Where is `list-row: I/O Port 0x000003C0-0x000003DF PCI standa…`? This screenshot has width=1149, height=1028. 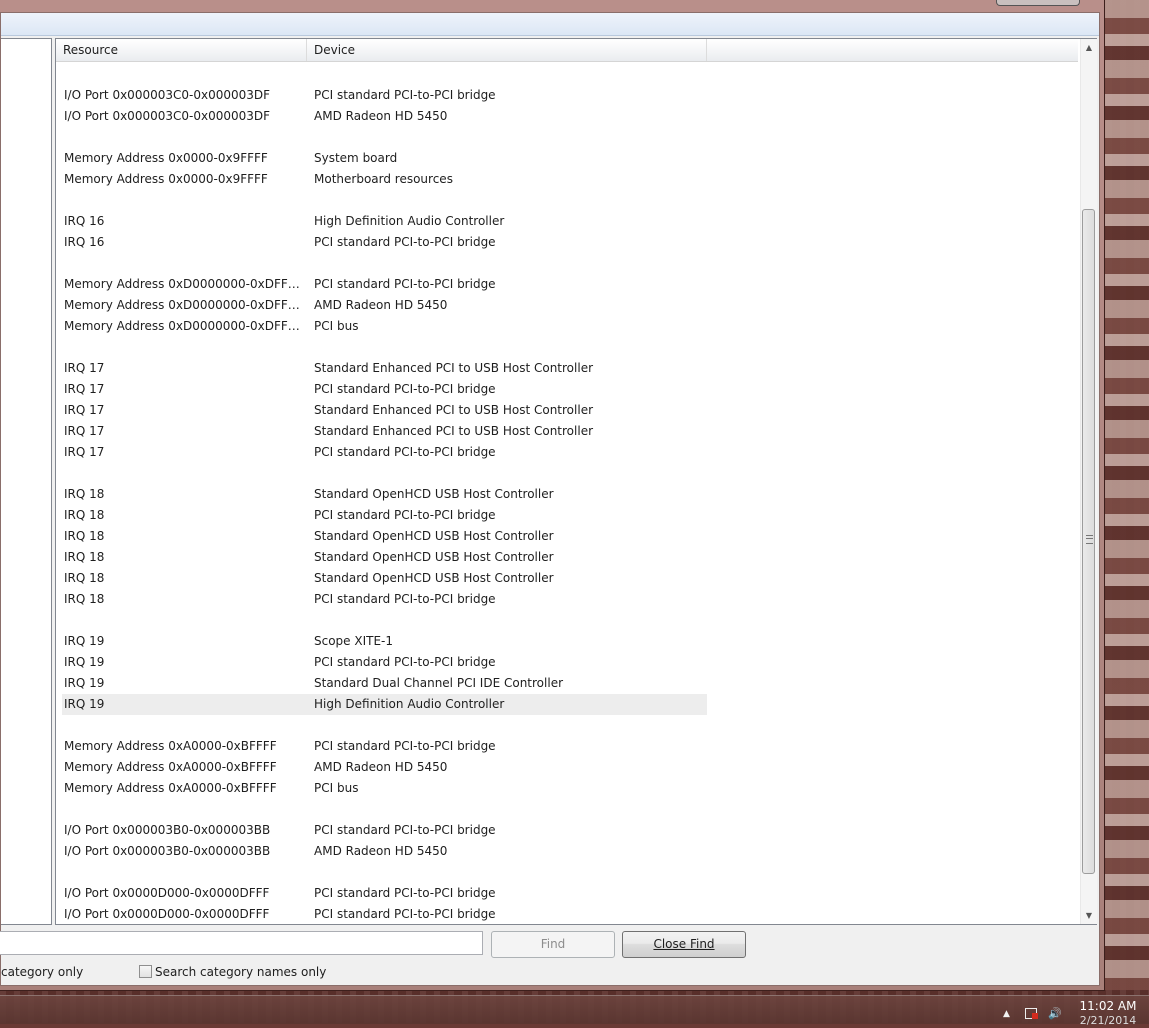
list-row: I/O Port 0x000003C0-0x000003DF PCI standa… is located at coordinates (384, 95).